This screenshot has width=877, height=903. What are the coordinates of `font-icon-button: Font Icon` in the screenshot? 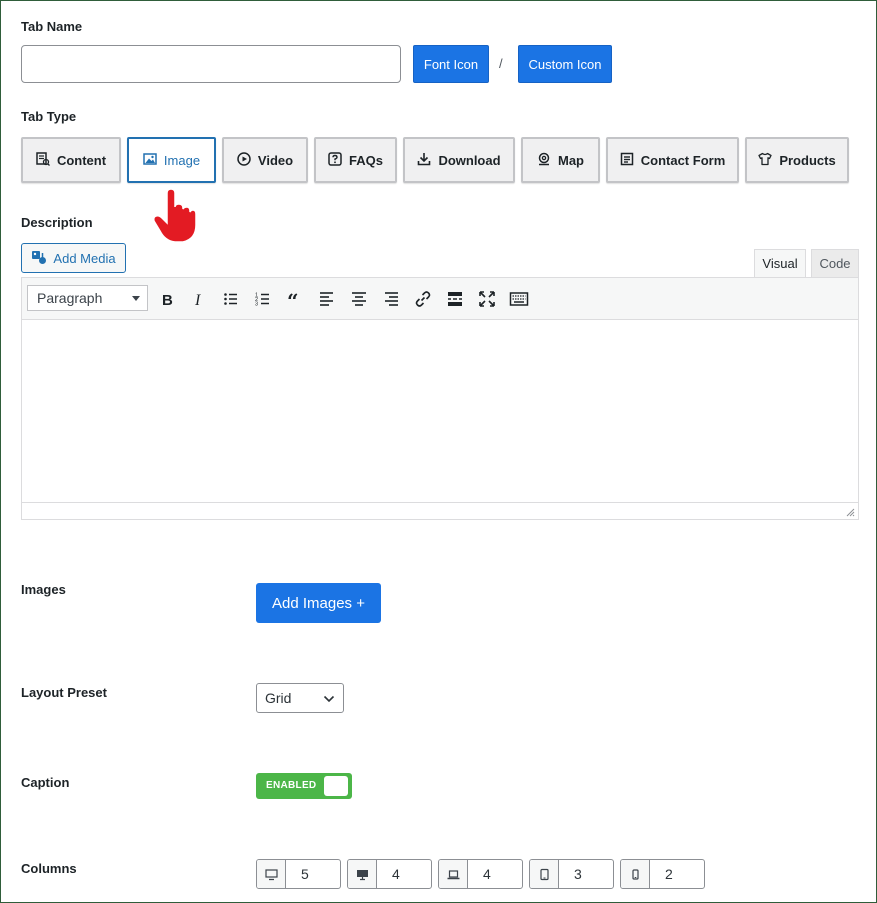 It's located at (451, 64).